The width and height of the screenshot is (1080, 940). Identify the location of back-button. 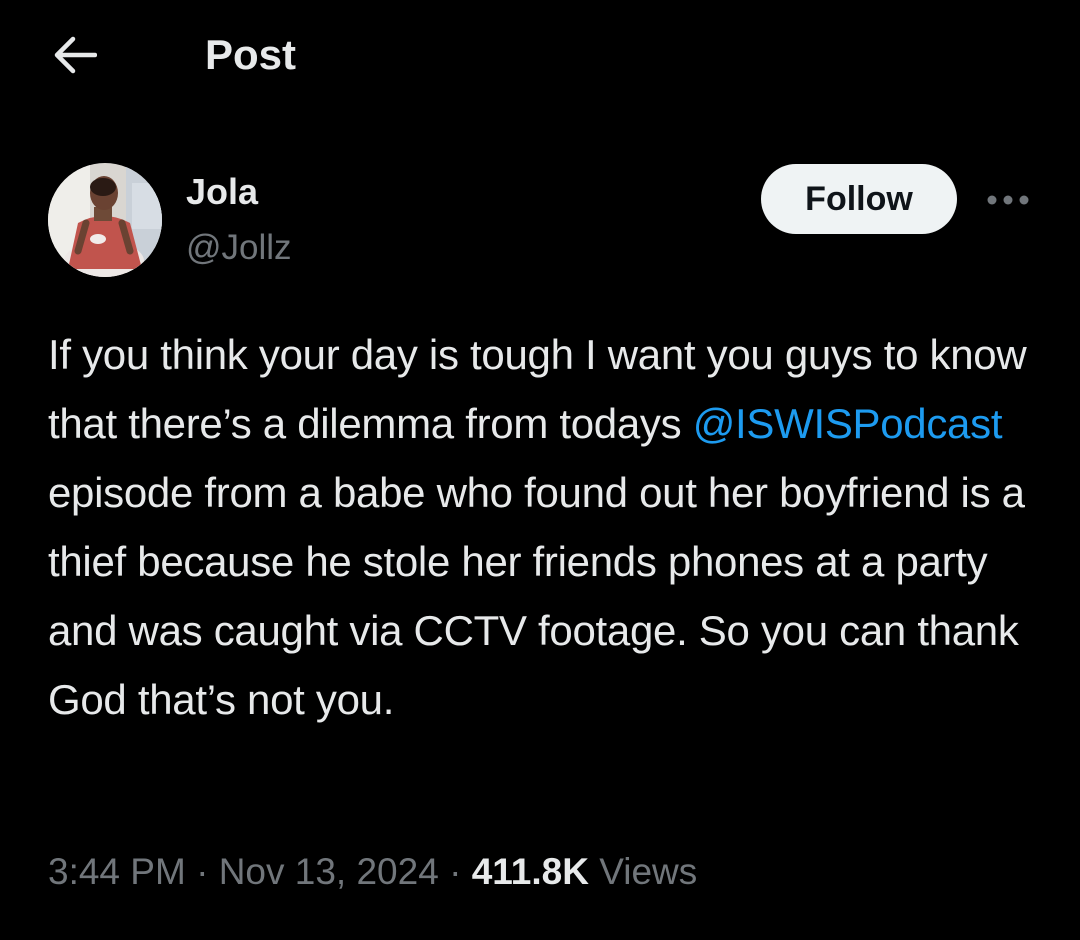
(74, 55).